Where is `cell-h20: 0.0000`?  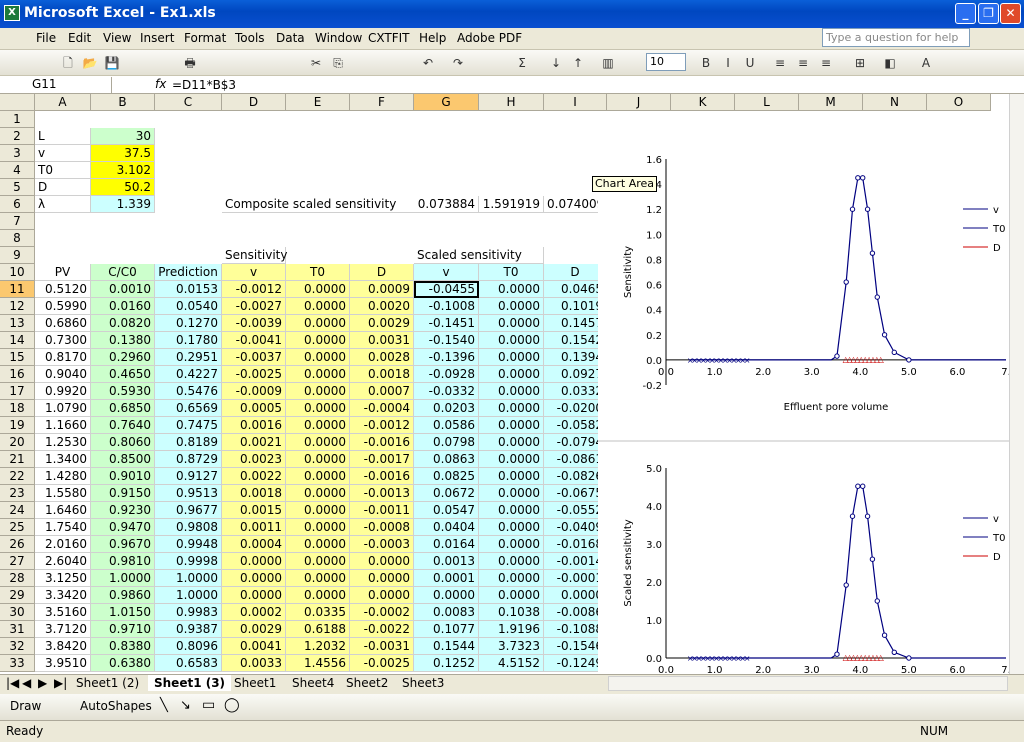 cell-h20: 0.0000 is located at coordinates (511, 442).